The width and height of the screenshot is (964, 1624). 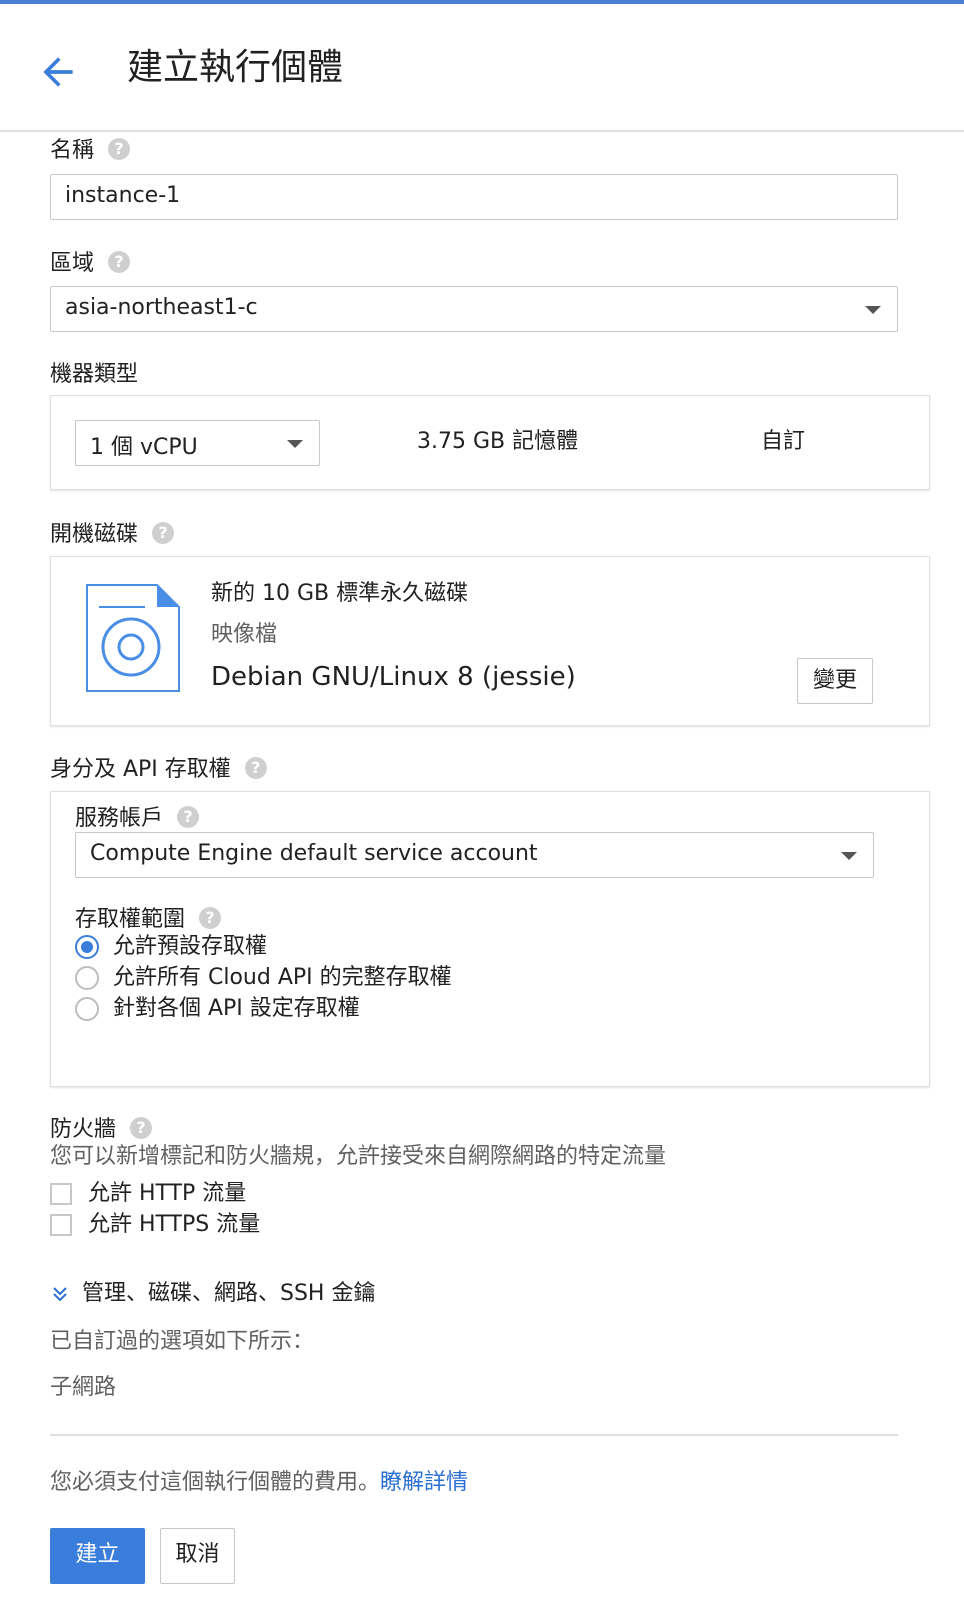 I want to click on cancel-button: 取消, so click(x=197, y=1556).